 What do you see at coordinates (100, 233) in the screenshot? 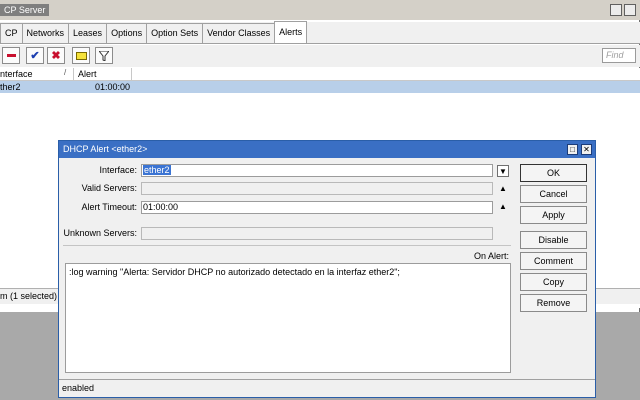
I see `unknown-servers-label: Unknown Servers:` at bounding box center [100, 233].